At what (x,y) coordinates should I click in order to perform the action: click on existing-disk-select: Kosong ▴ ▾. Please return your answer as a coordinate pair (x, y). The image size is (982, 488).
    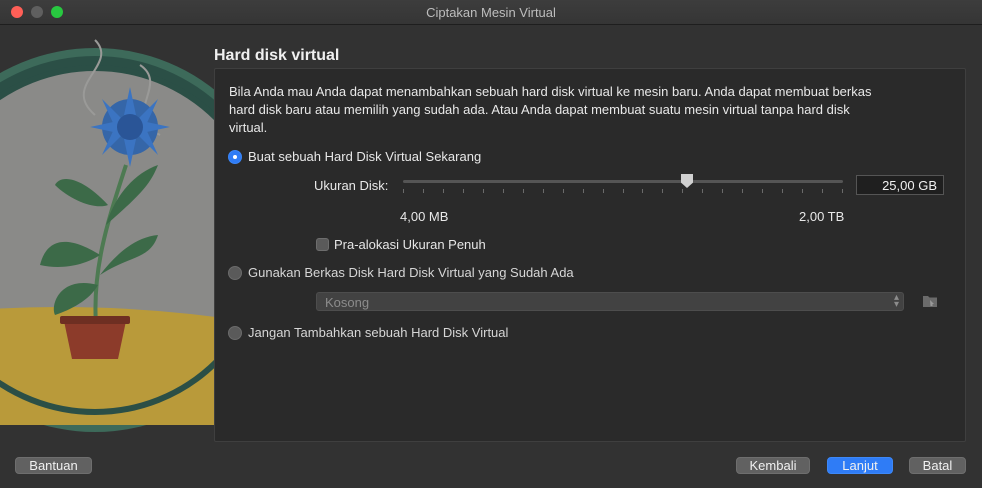
    Looking at the image, I should click on (610, 301).